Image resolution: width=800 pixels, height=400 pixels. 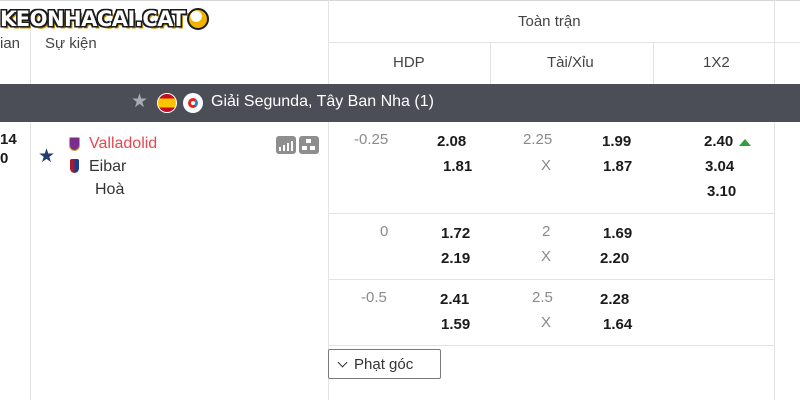 I want to click on ou-line: 2.25, so click(x=538, y=139).